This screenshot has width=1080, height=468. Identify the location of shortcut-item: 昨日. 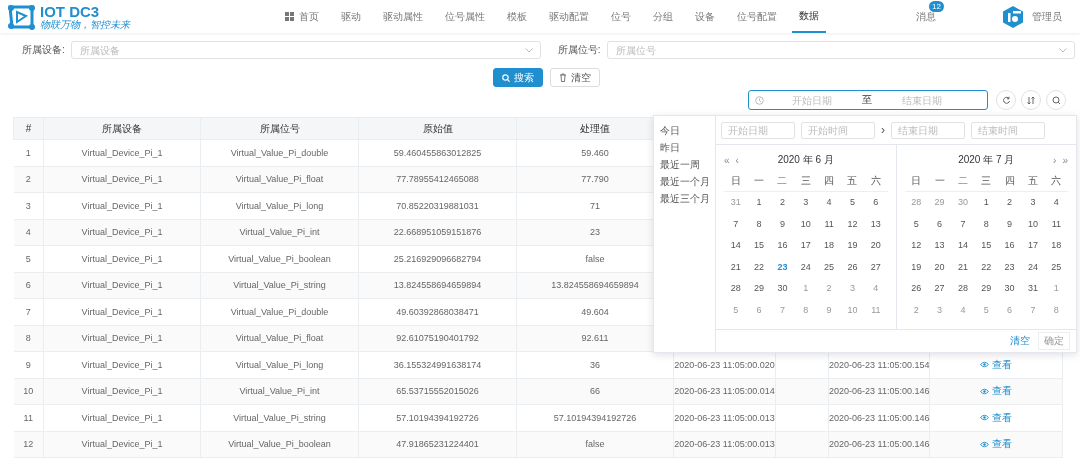
(687, 147).